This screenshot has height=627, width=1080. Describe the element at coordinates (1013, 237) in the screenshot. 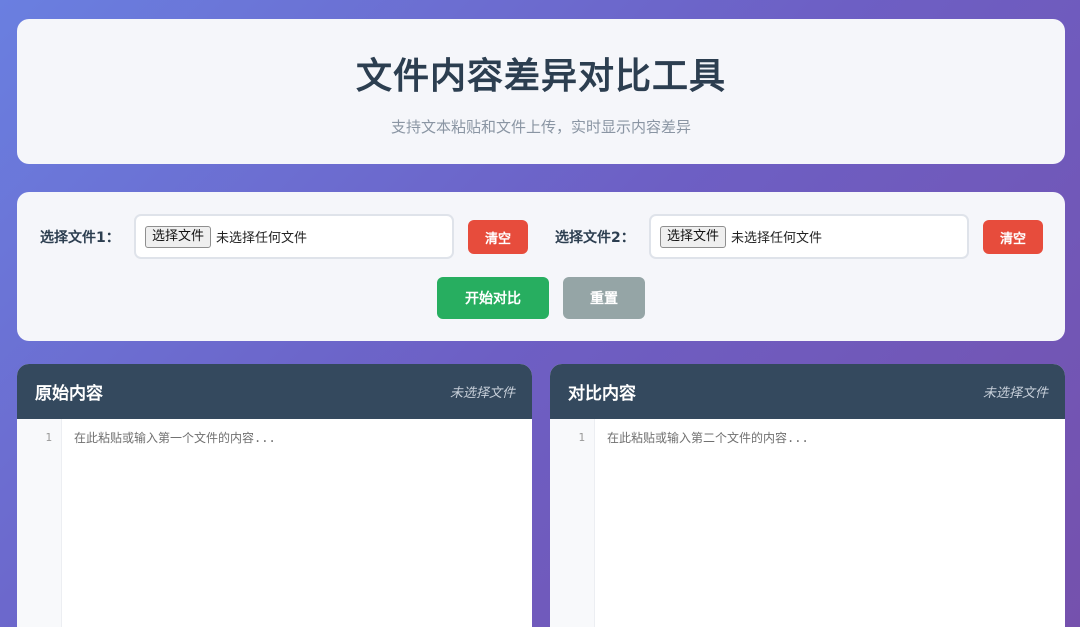

I see `file2-clear-button: 清空` at that location.